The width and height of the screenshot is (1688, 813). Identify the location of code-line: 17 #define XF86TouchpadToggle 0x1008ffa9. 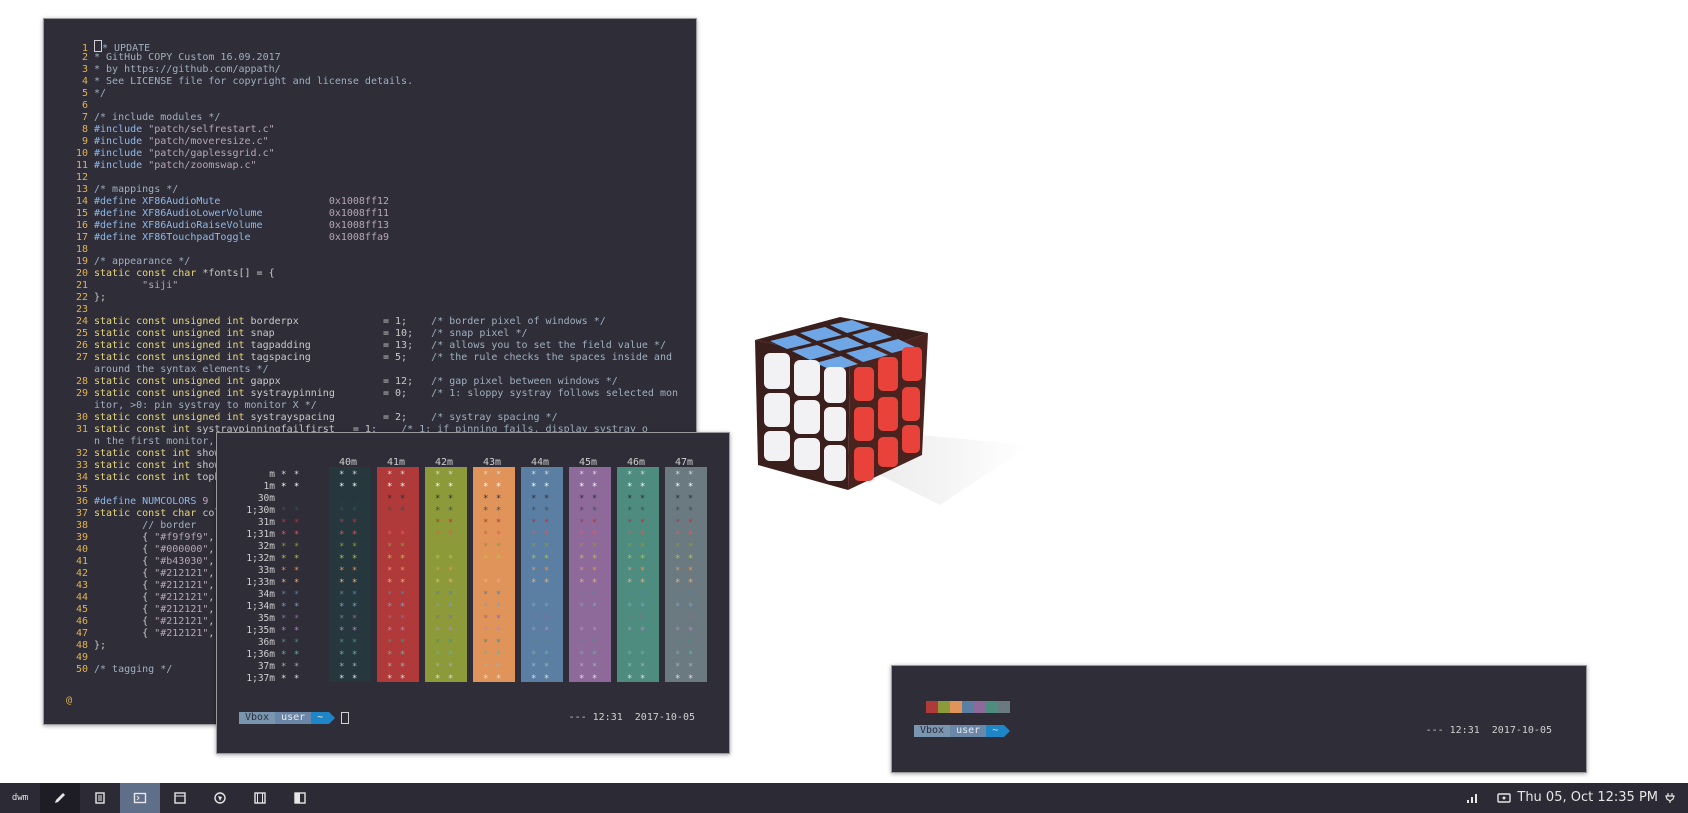
(373, 238).